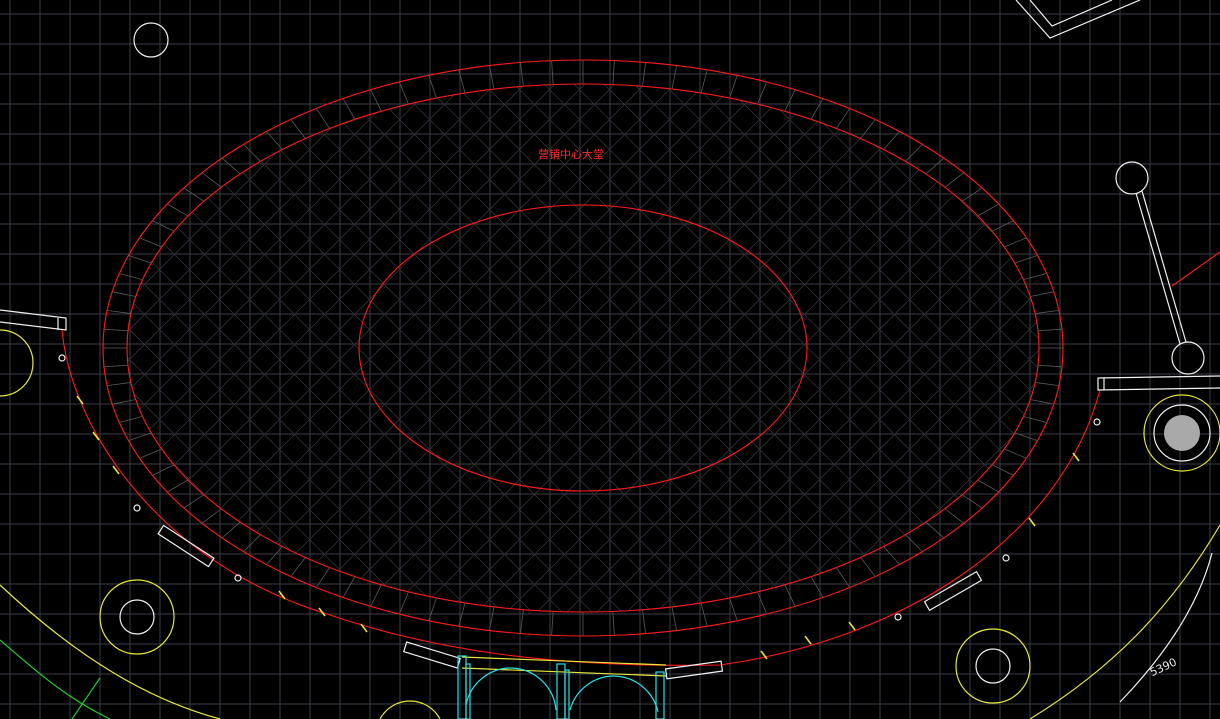 The height and width of the screenshot is (719, 1220). I want to click on right-wall-stub, so click(1158, 383).